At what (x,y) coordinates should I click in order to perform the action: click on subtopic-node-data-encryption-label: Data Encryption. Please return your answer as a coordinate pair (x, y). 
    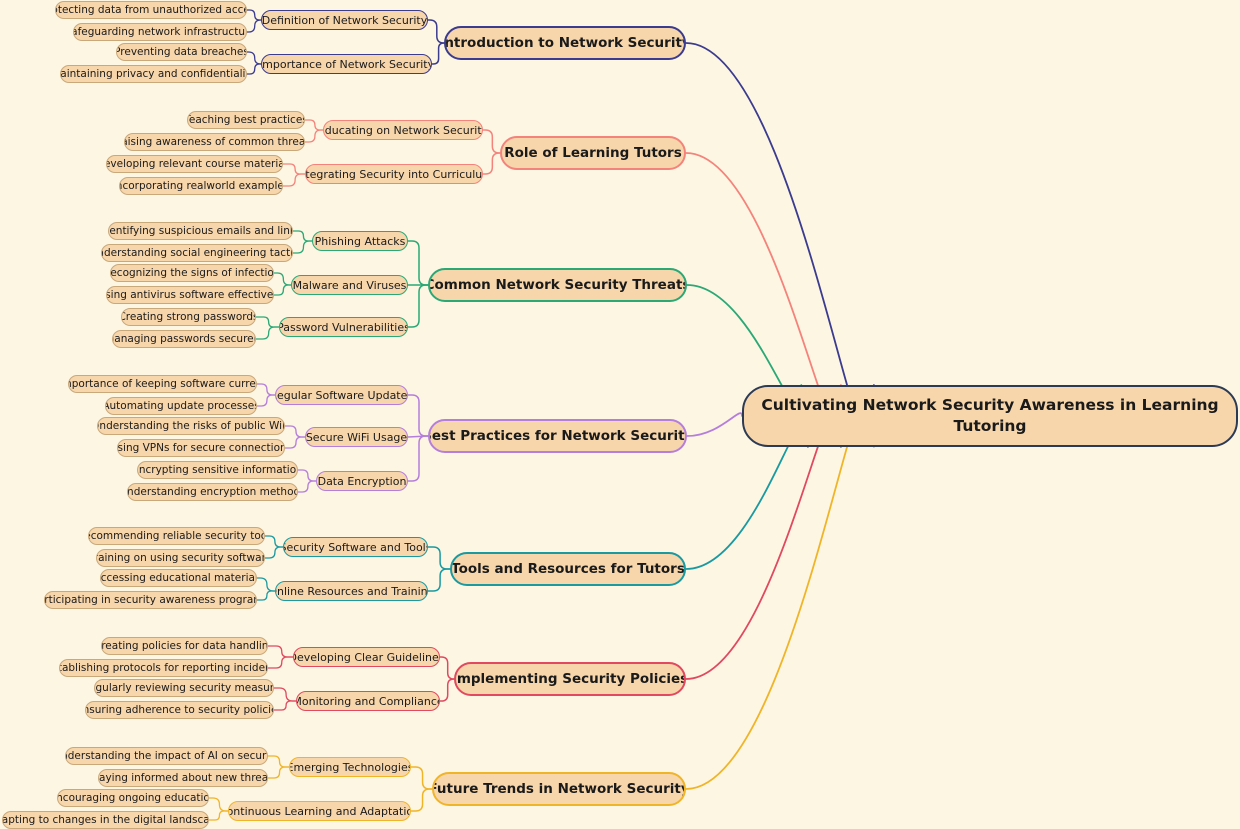
    Looking at the image, I should click on (362, 481).